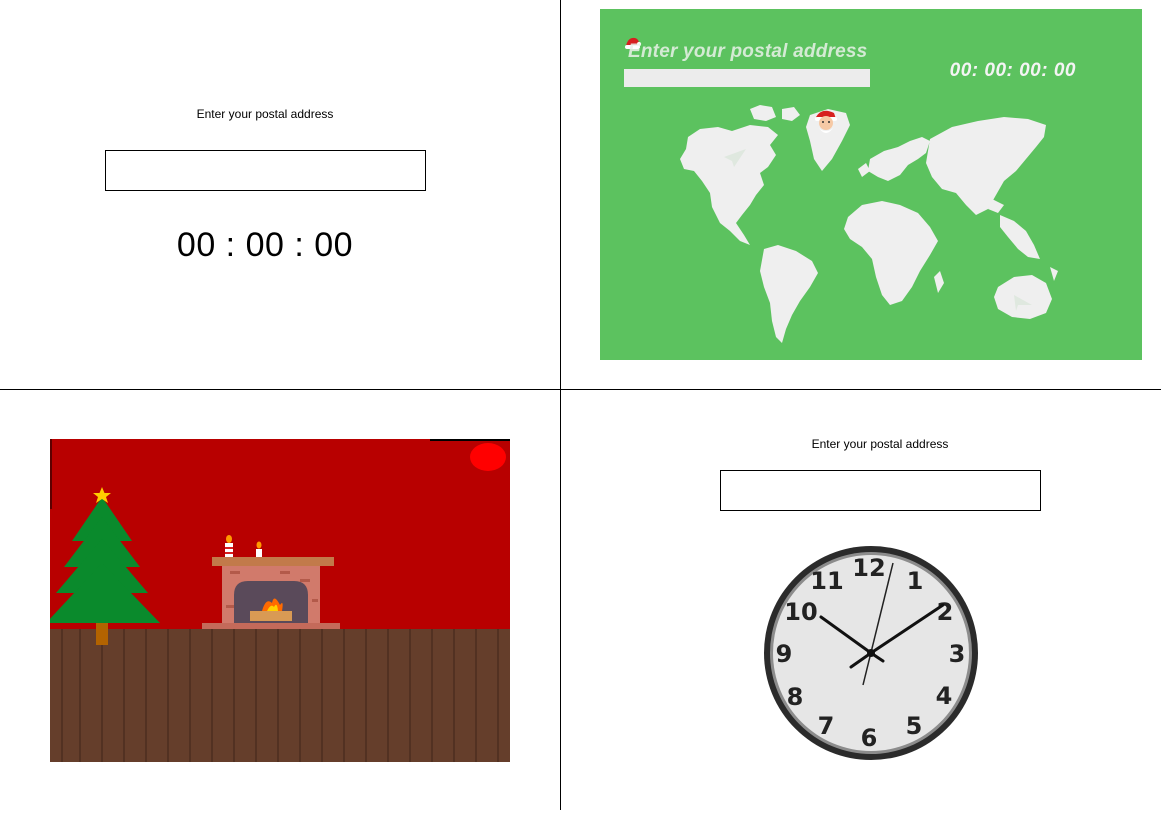 This screenshot has width=1163, height=813. What do you see at coordinates (944, 696) in the screenshot?
I see `clock-number-4: 4` at bounding box center [944, 696].